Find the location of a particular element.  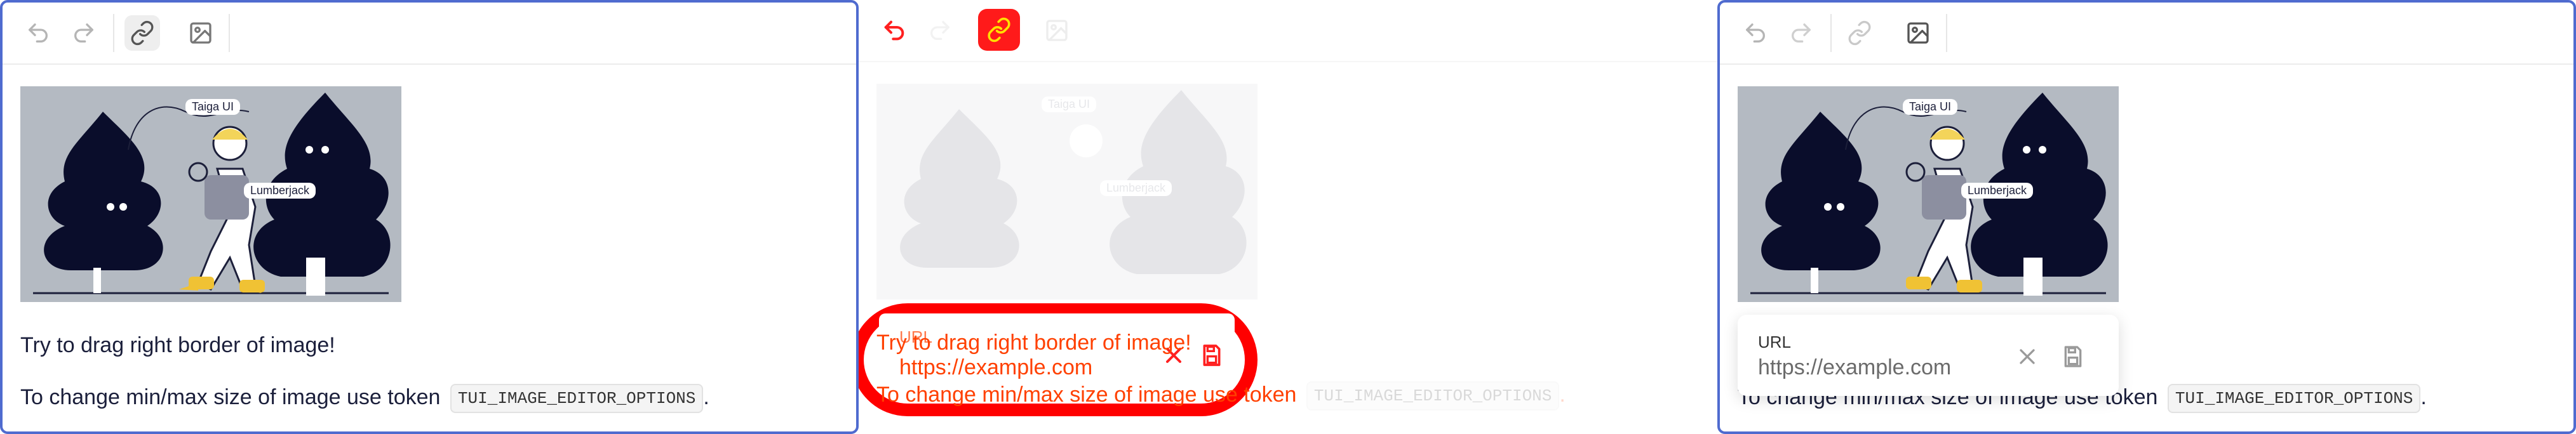

link-dialog: URL https://example.com is located at coordinates (1928, 356).